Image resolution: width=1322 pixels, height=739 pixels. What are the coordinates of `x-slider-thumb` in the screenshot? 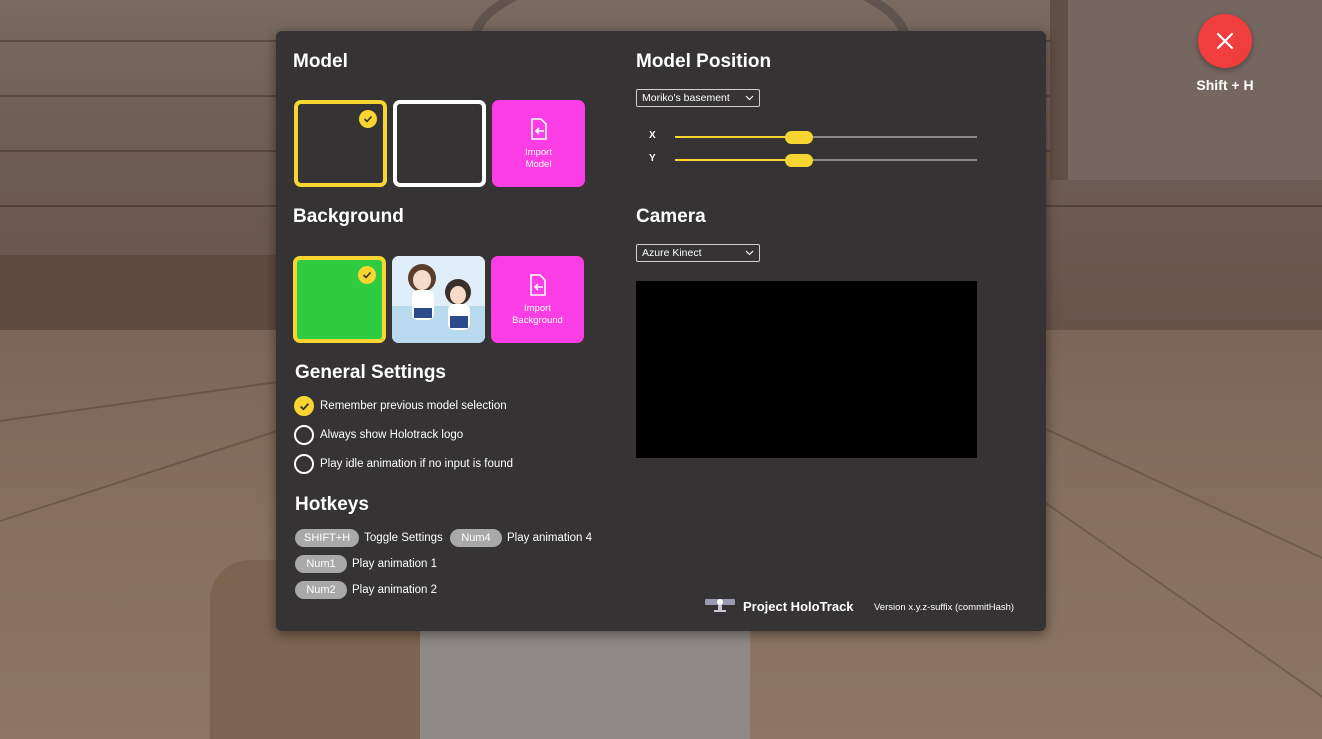 It's located at (798, 137).